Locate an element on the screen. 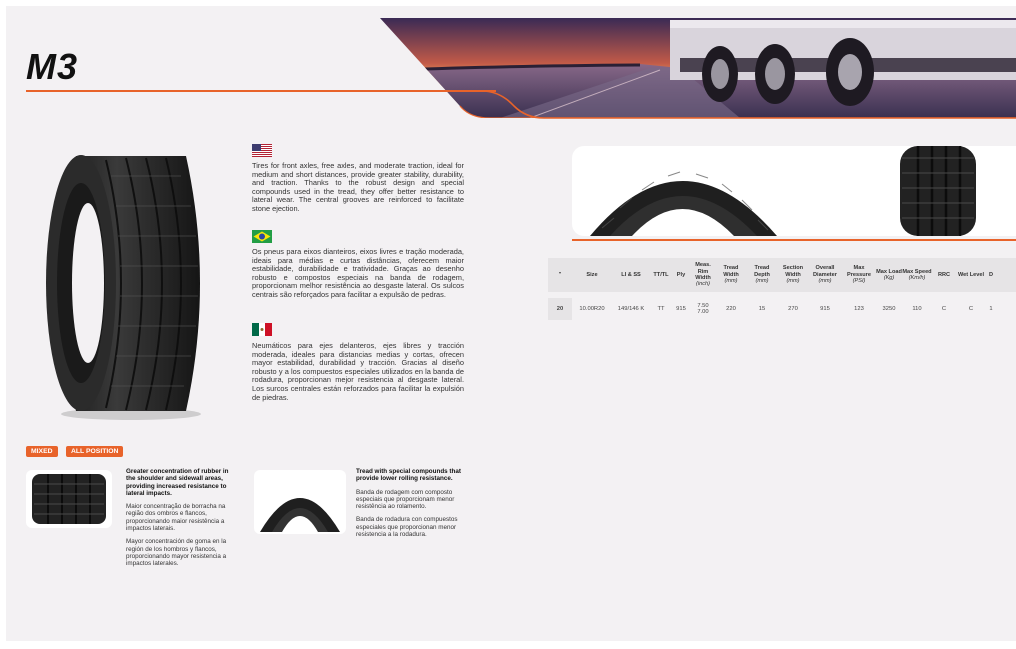  mexico-flag-icon is located at coordinates (262, 329).